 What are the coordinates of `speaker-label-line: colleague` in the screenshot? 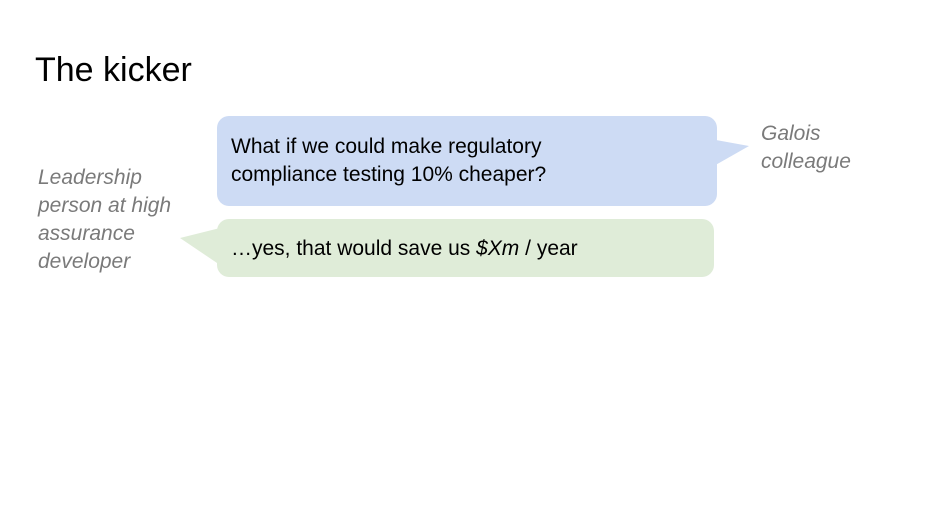 It's located at (806, 161).